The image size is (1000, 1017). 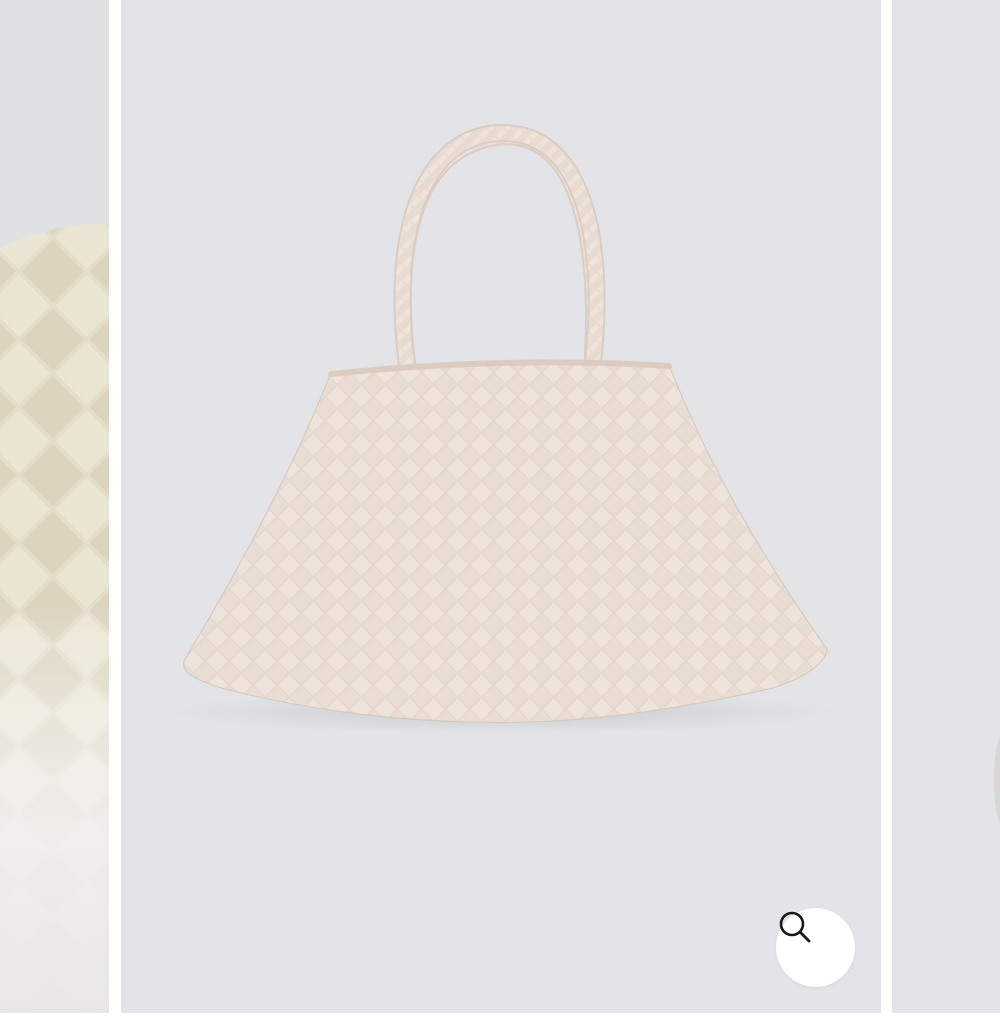 What do you see at coordinates (795, 927) in the screenshot?
I see `search-icon` at bounding box center [795, 927].